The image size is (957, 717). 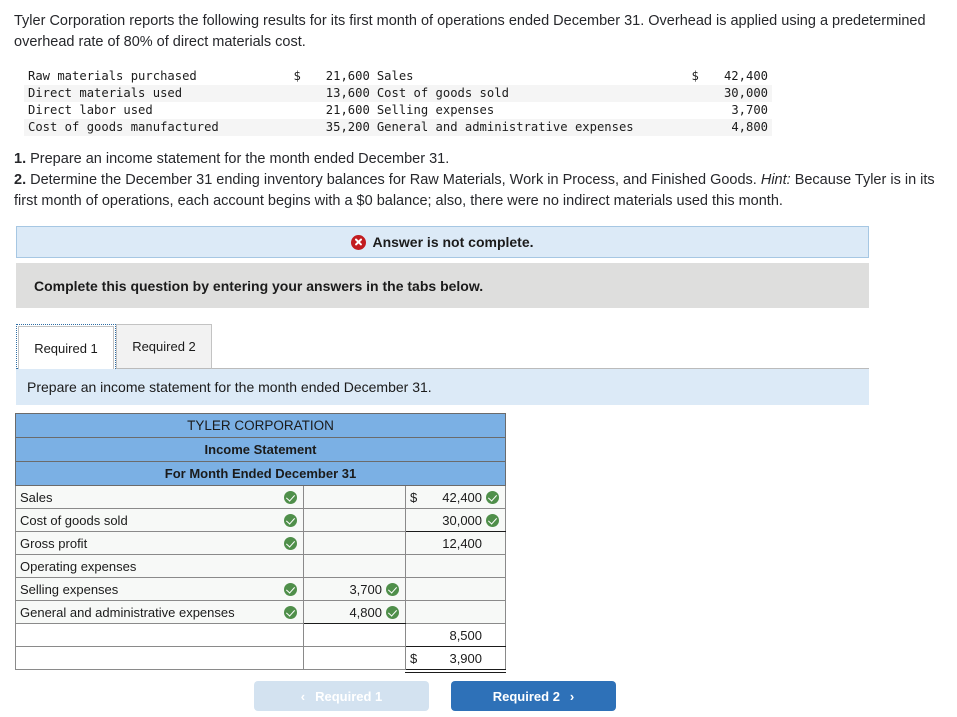 I want to click on is-right-value: 42,400, so click(x=462, y=497).